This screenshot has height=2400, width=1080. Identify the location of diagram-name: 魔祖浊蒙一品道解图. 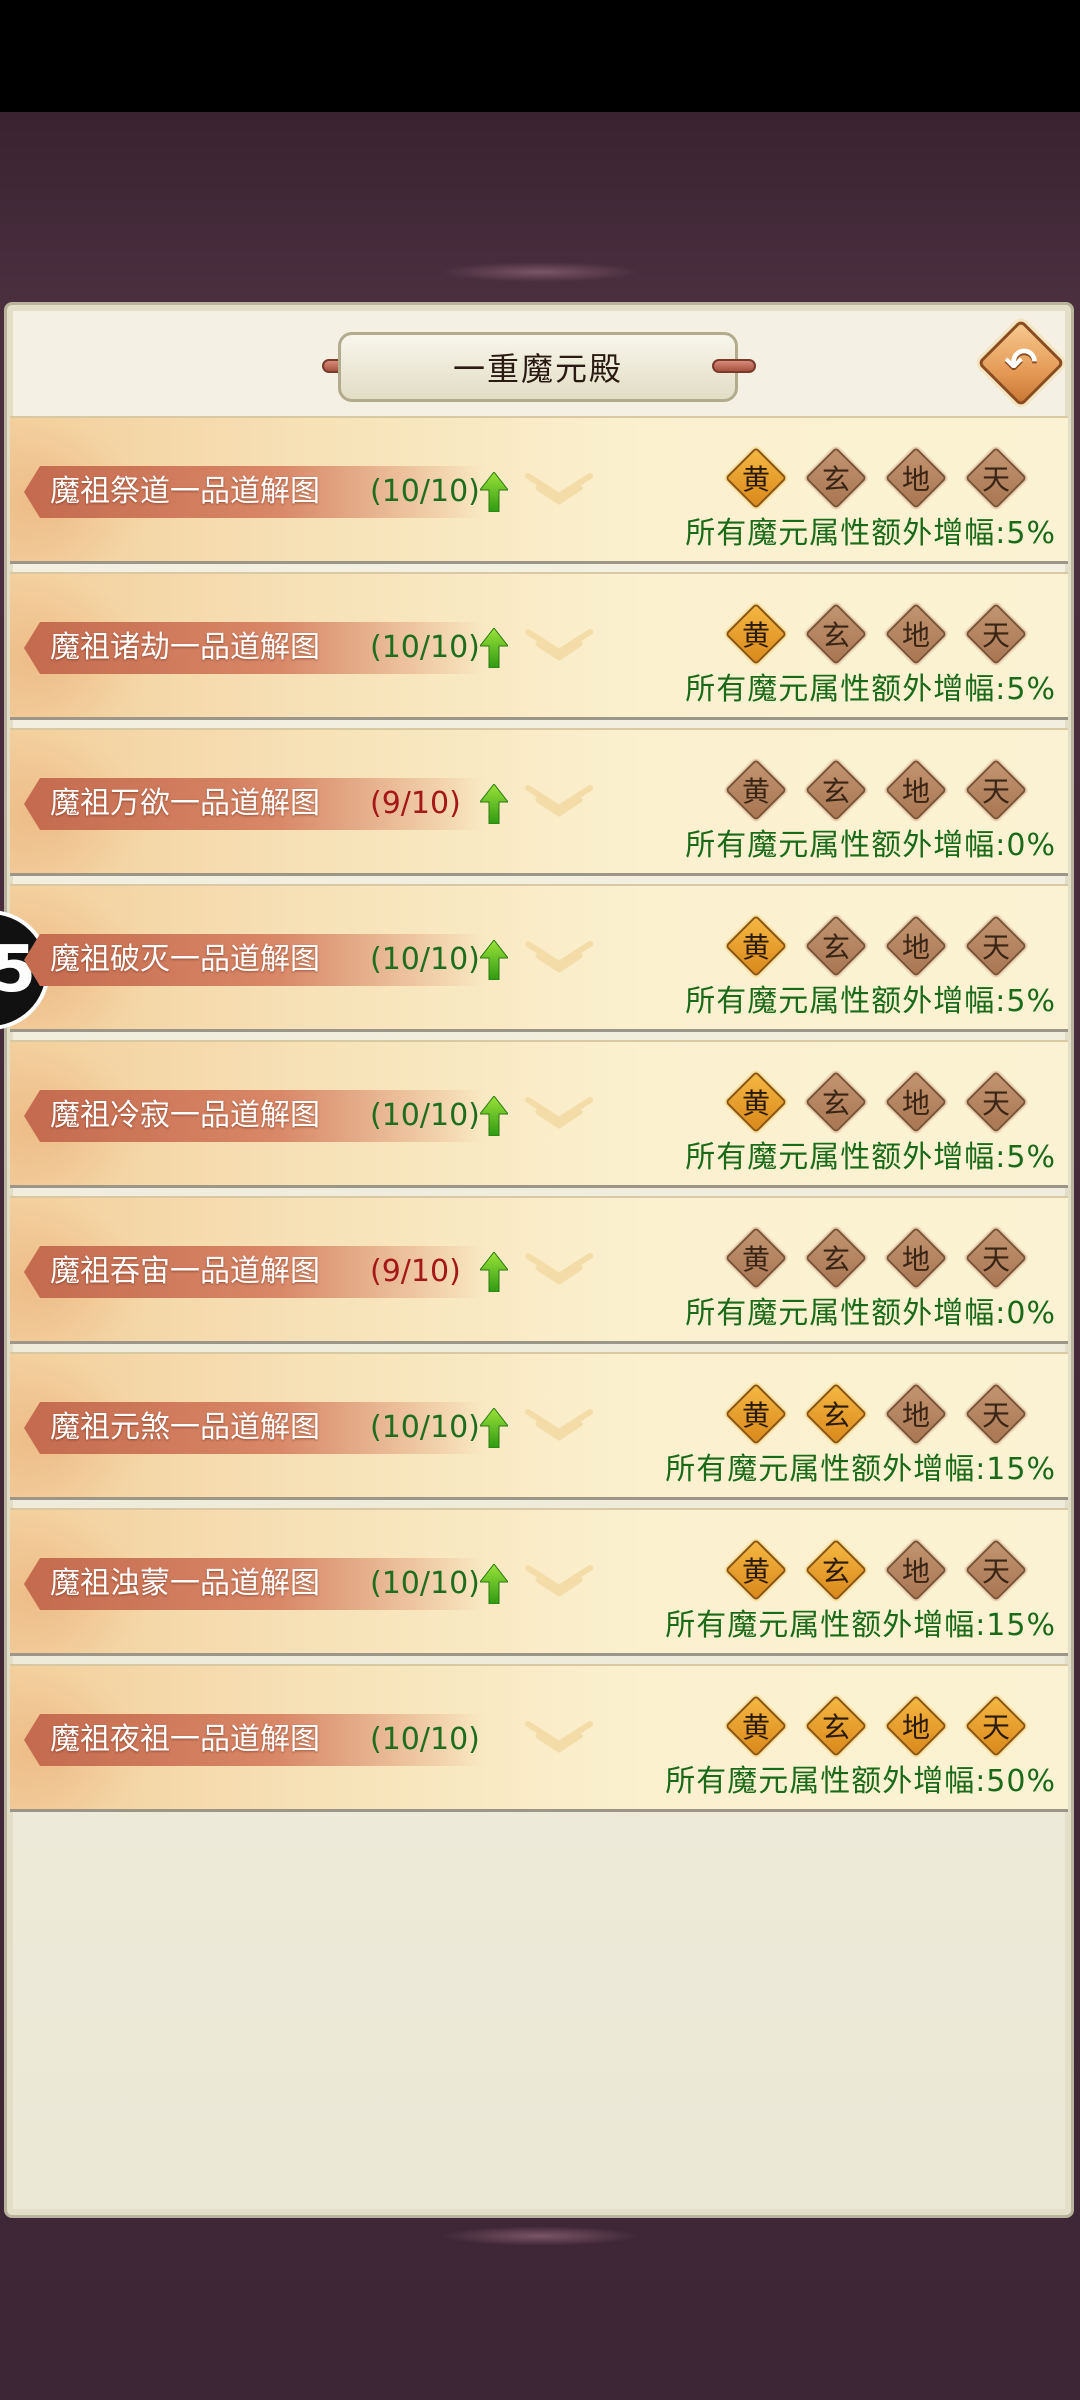
(185, 1583).